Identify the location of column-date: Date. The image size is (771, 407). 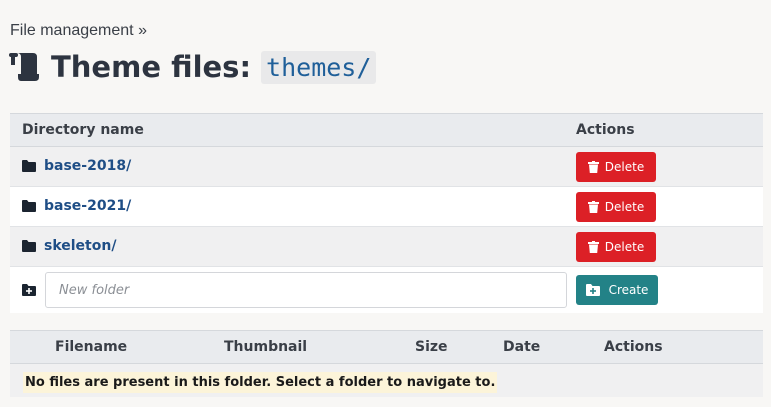
(522, 347).